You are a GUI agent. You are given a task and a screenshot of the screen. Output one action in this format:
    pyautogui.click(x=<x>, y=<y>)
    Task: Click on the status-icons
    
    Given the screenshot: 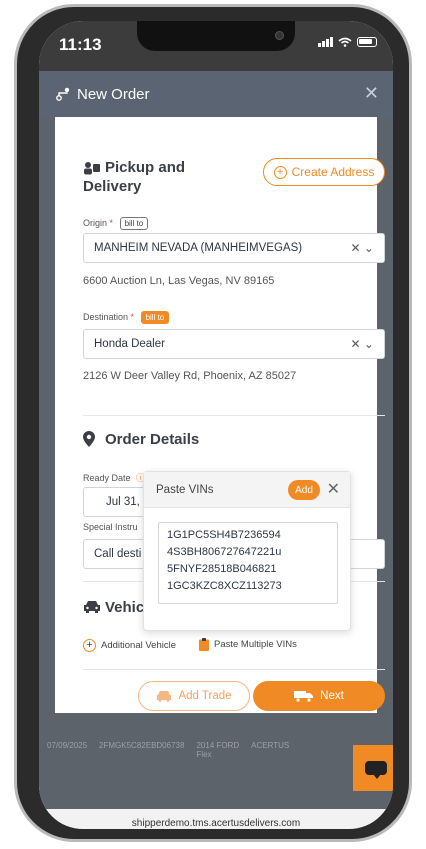 What is the action you would take?
    pyautogui.click(x=347, y=42)
    